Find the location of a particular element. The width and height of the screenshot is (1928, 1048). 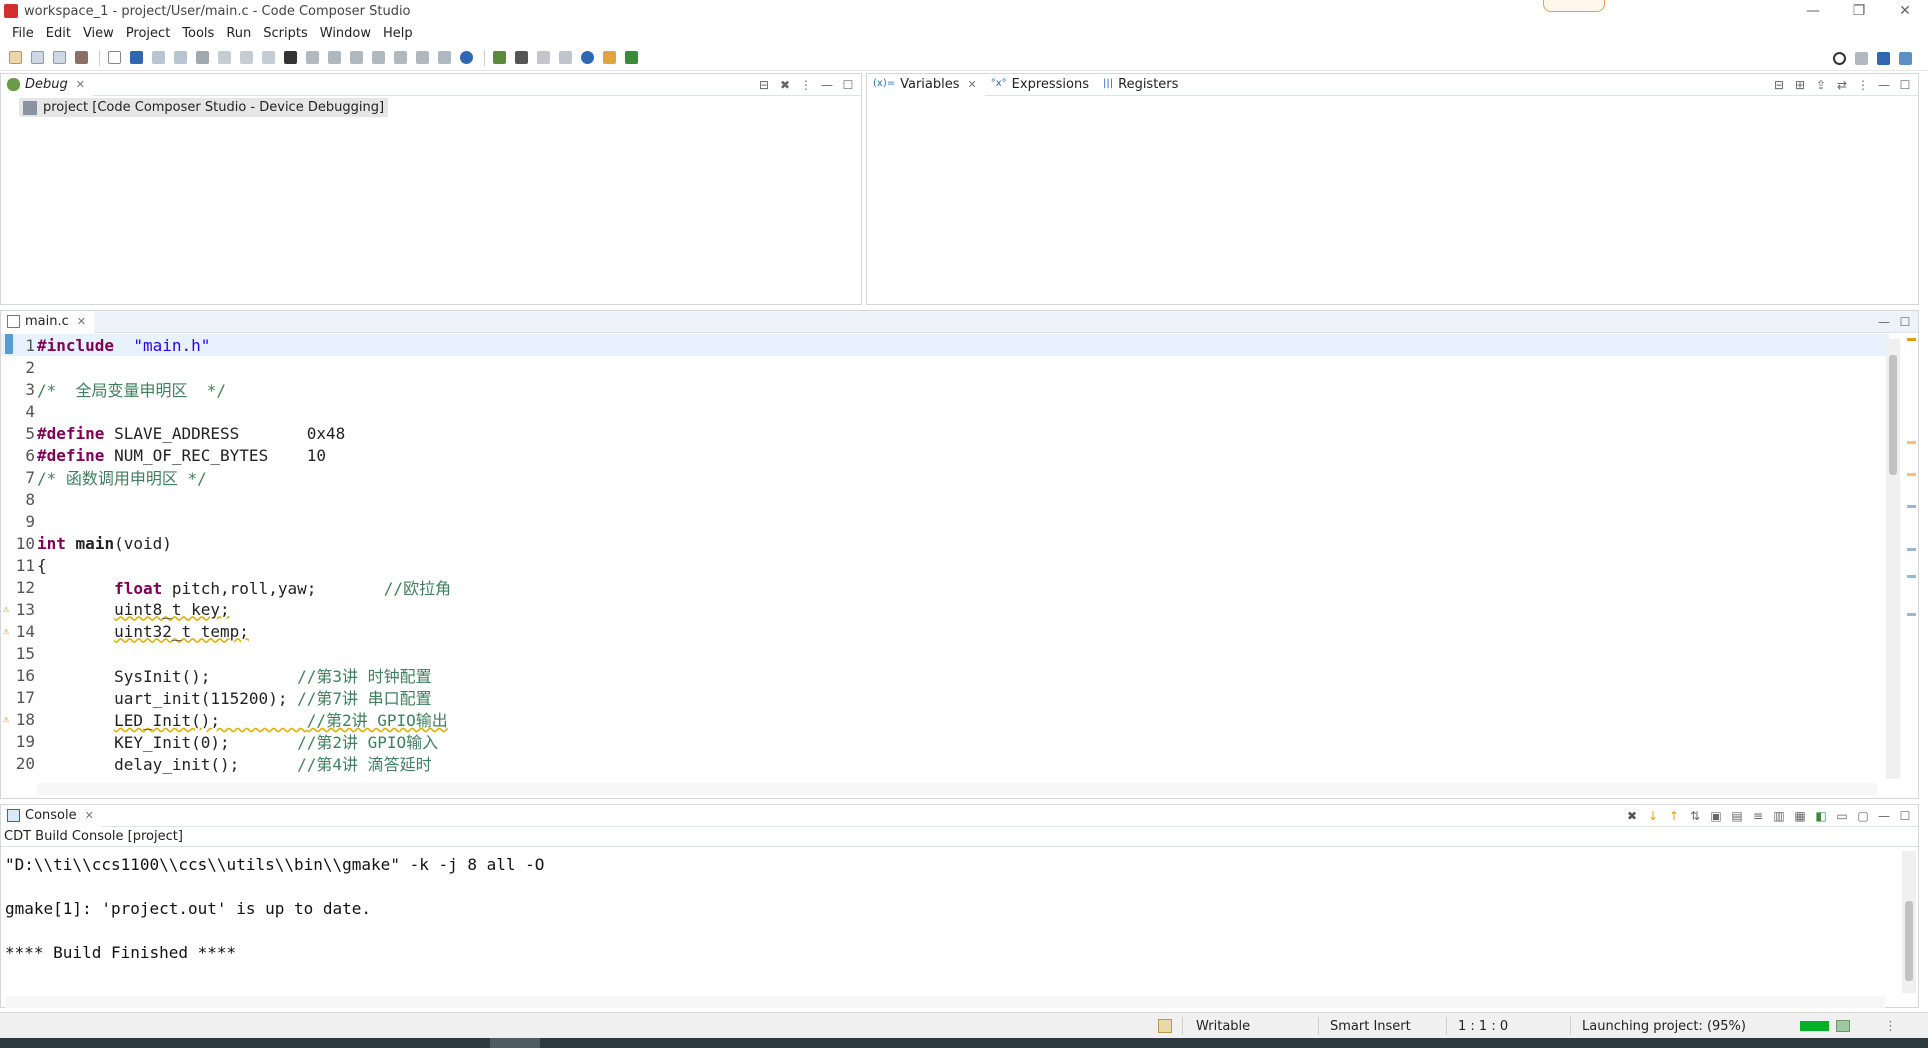

restore-button: ❐ is located at coordinates (1859, 11).